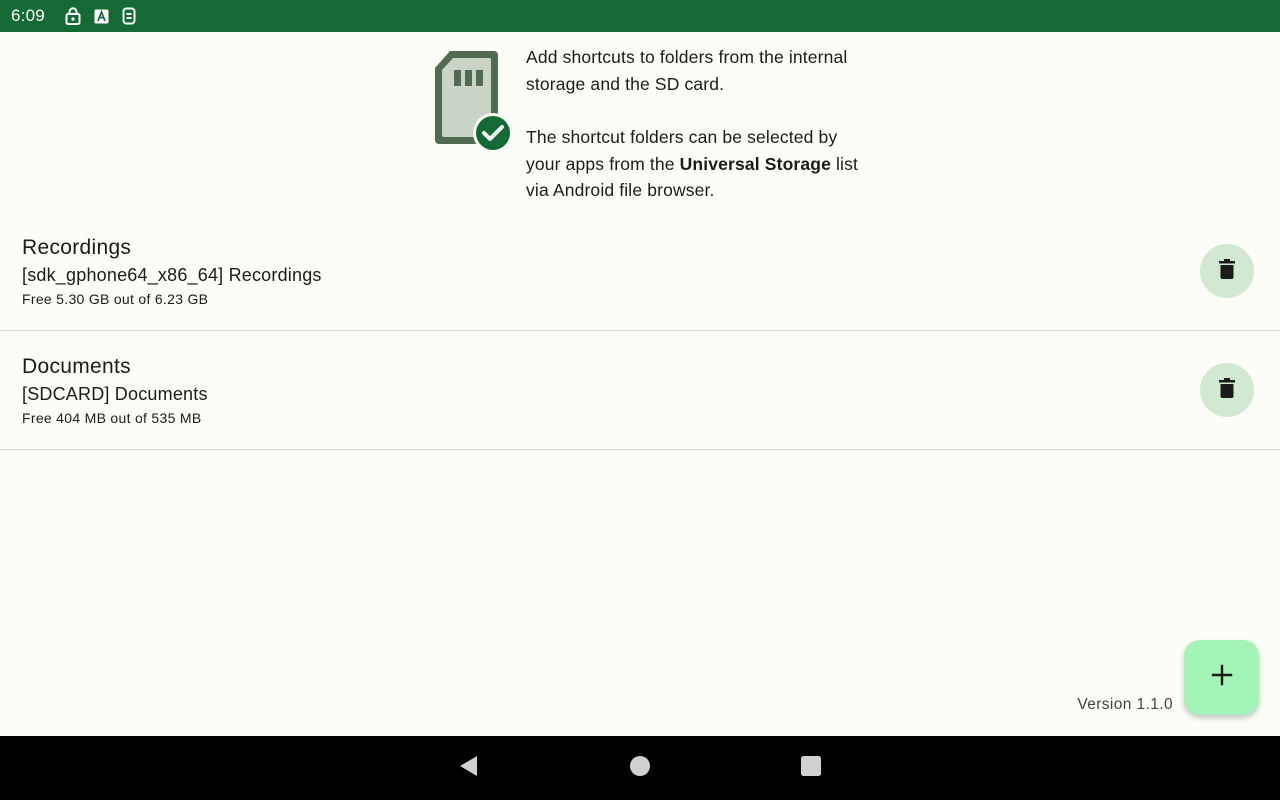 Image resolution: width=1280 pixels, height=800 pixels. Describe the element at coordinates (172, 275) in the screenshot. I see `shortcut-path: [sdk_gphone64_x86_64] Recordings` at that location.